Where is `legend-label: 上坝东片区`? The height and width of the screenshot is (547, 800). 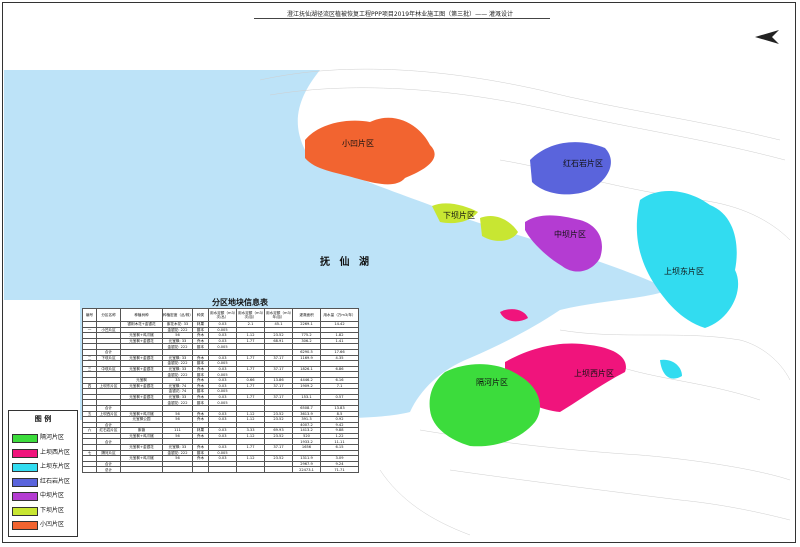
legend-label: 上坝东片区 is located at coordinates (55, 466).